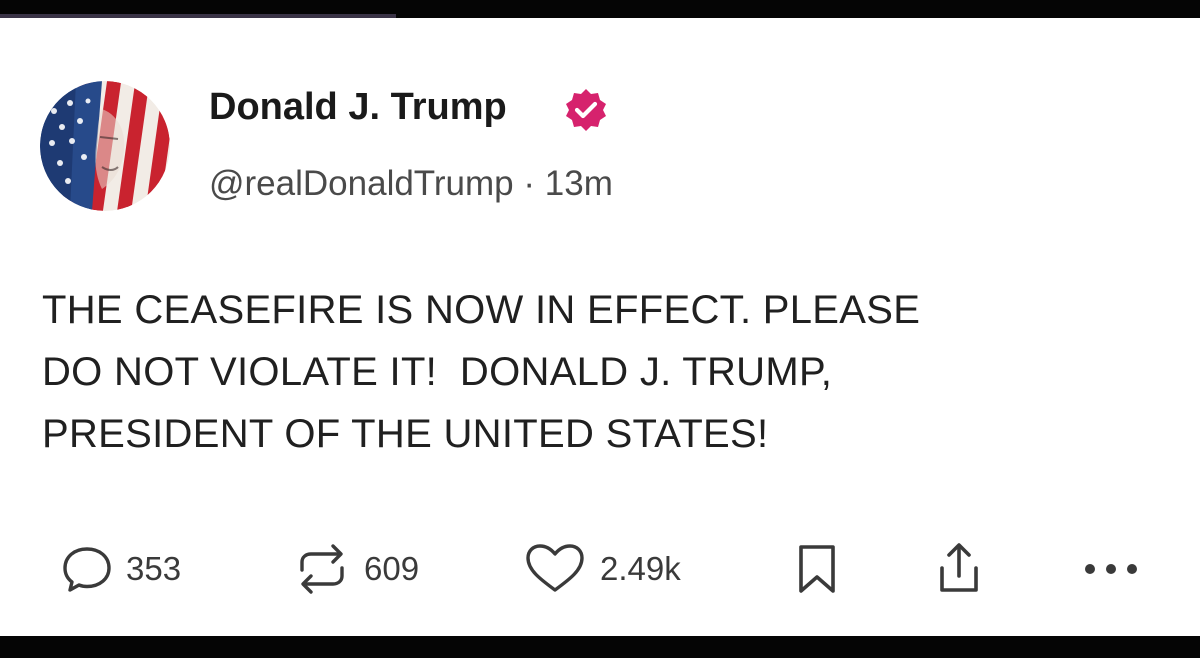 This screenshot has height=658, width=1200. Describe the element at coordinates (405, 434) in the screenshot. I see `post-text-line: PRESIDENT OF THE UNITED STATES!` at that location.